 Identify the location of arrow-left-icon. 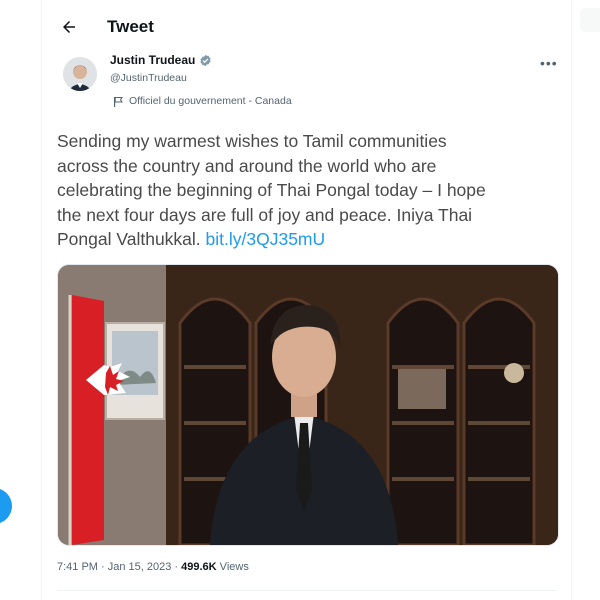
(69, 27).